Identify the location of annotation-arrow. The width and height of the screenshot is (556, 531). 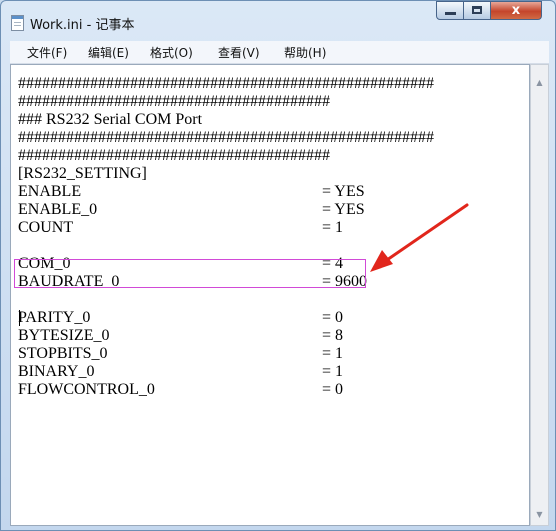
(419, 237).